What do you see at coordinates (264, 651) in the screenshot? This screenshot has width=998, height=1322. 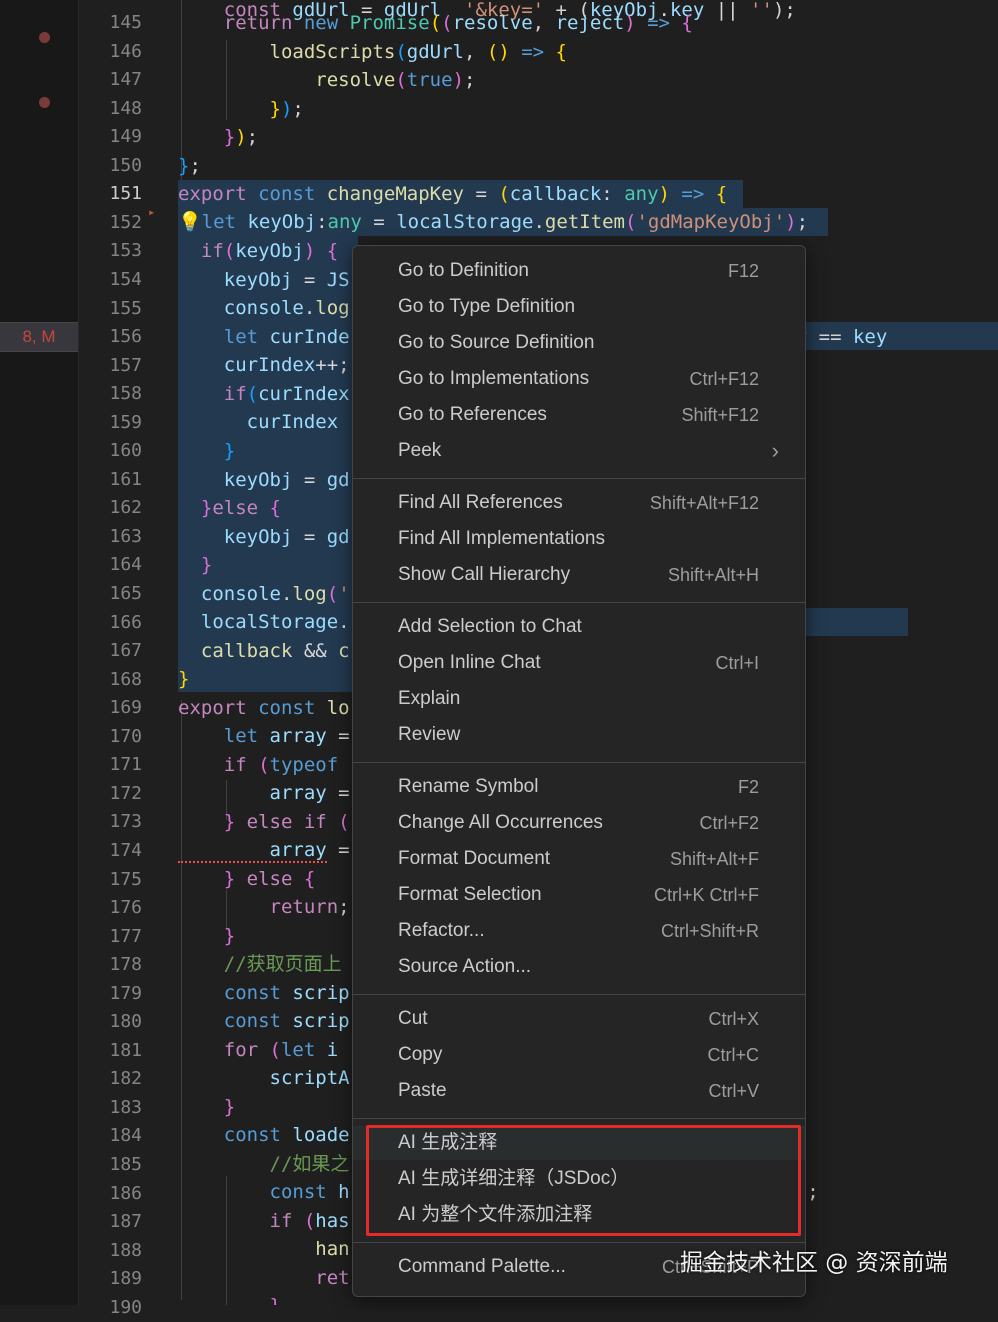 I see `code-line: callback && c` at bounding box center [264, 651].